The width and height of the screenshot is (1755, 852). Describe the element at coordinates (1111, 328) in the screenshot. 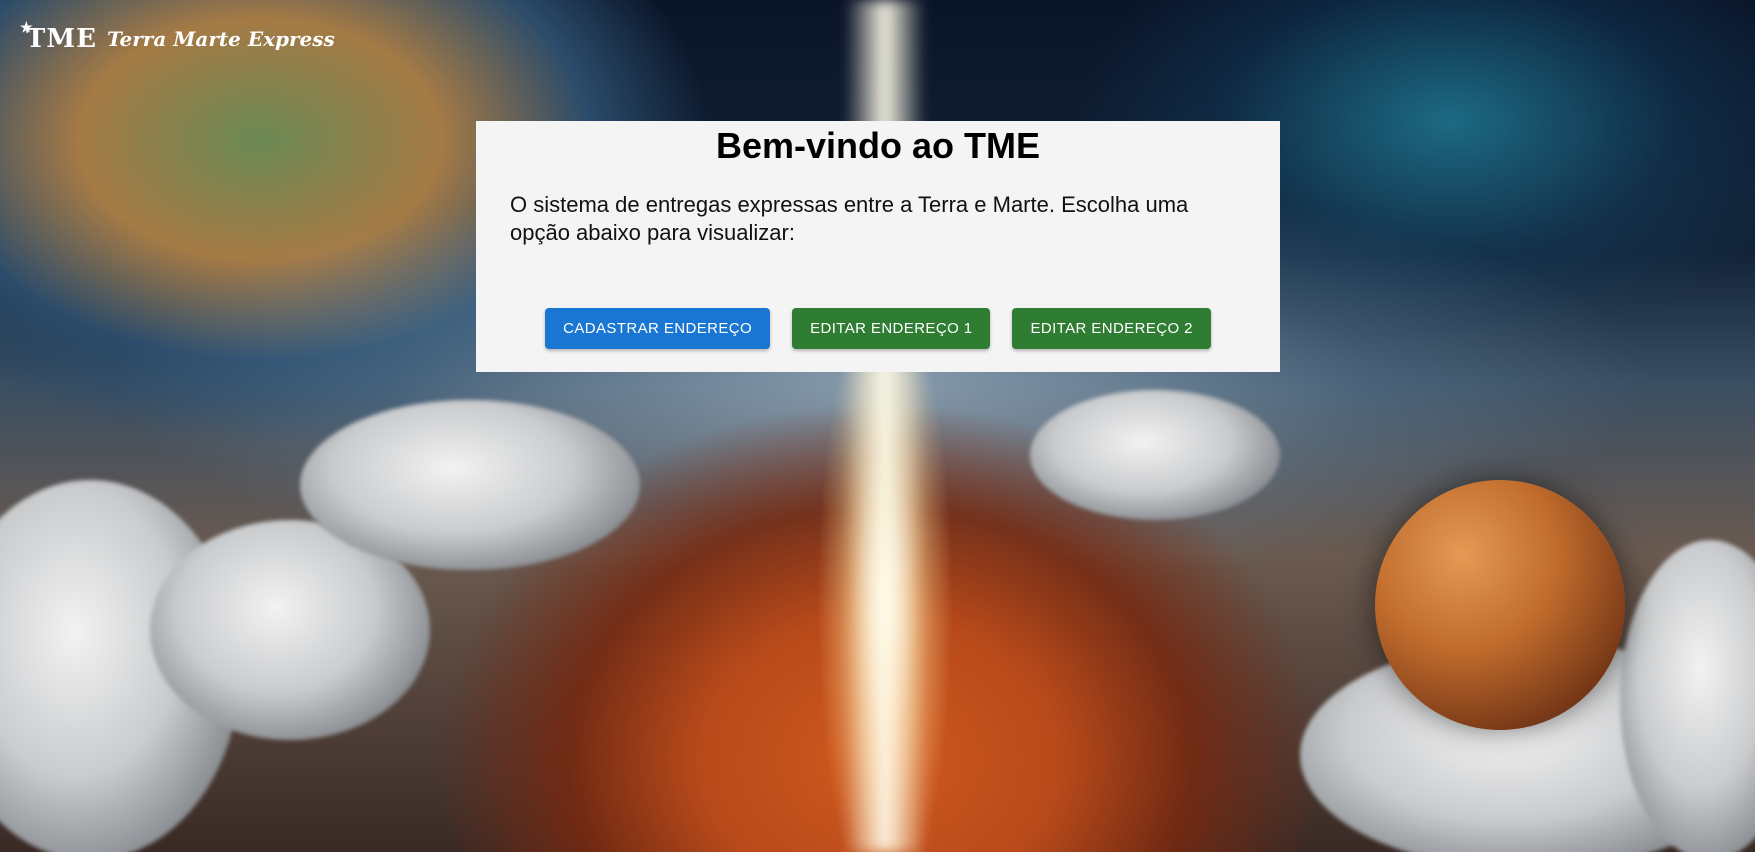

I see `editar-endereco-2-button: EDITAR ENDEREÇO 2` at that location.